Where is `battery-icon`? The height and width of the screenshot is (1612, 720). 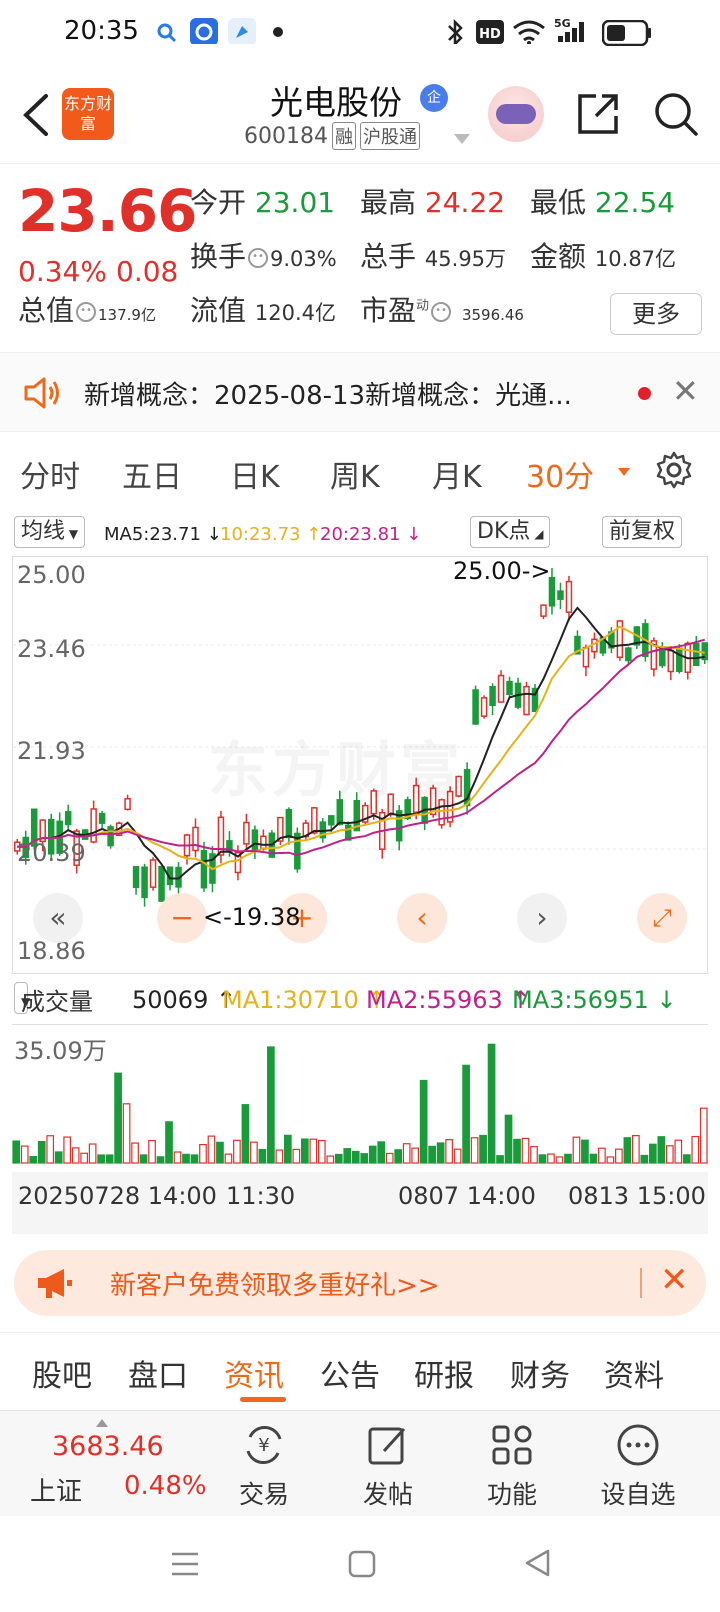
battery-icon is located at coordinates (626, 33).